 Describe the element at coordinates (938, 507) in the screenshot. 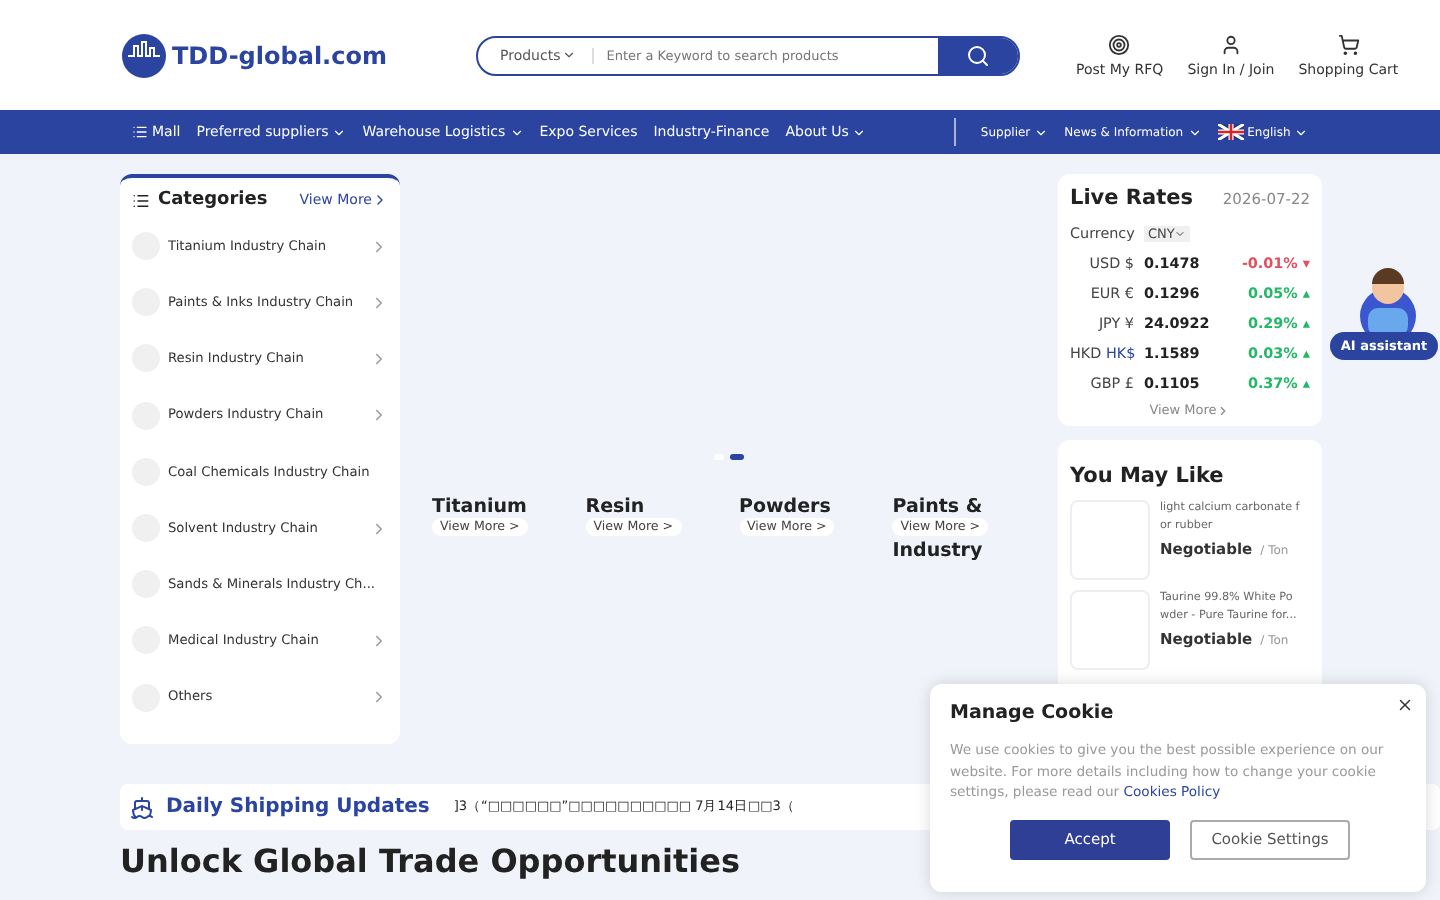

I see `card-title: Paints &` at that location.